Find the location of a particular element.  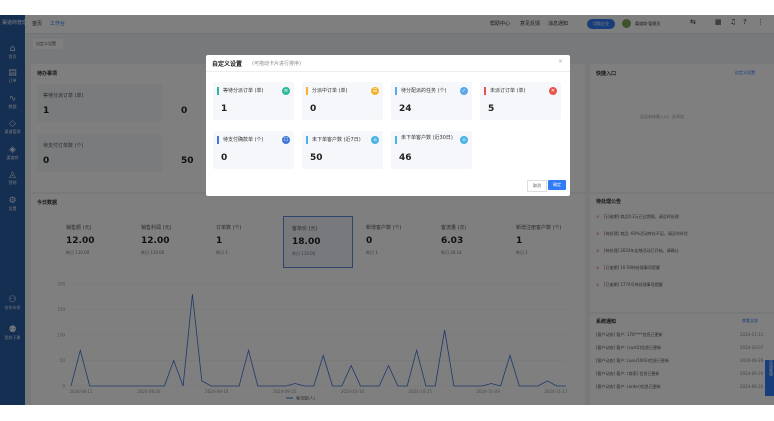

todo-card: 等待分派订单 (单) ≡ 1 is located at coordinates (253, 101).